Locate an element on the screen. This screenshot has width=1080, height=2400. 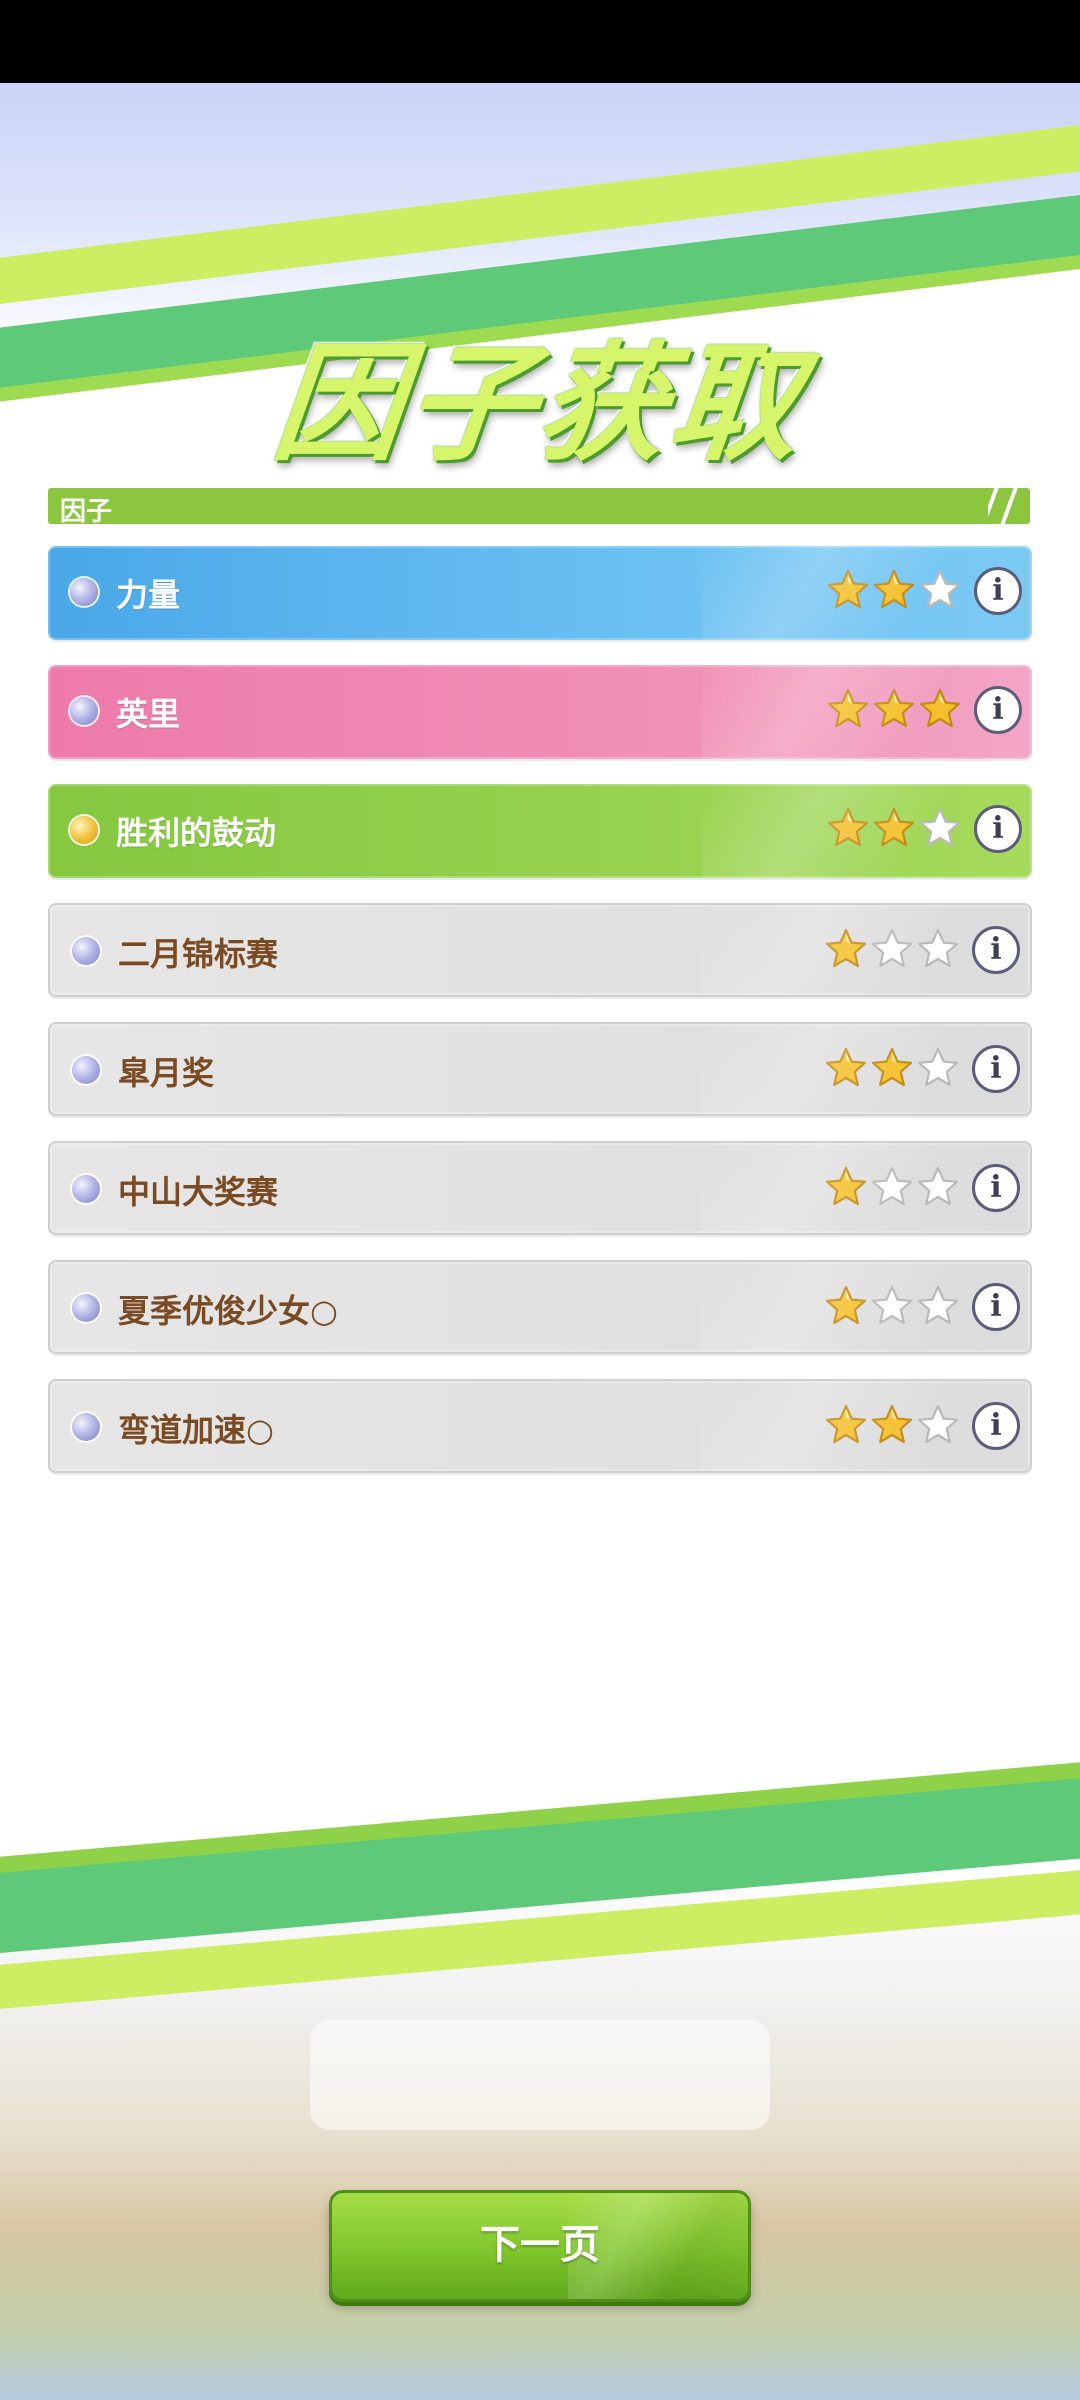
page-title: 因子获取 is located at coordinates (538, 404).